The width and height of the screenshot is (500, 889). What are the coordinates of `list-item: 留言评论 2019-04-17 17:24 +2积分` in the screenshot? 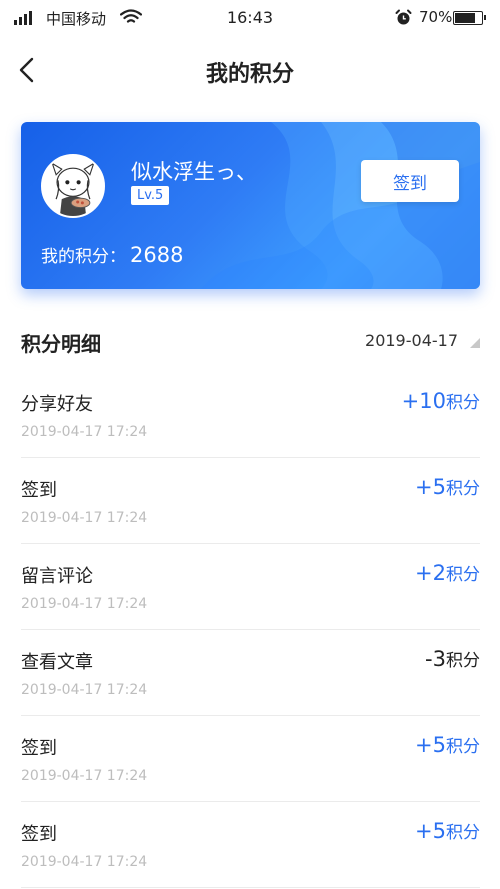 It's located at (250, 587).